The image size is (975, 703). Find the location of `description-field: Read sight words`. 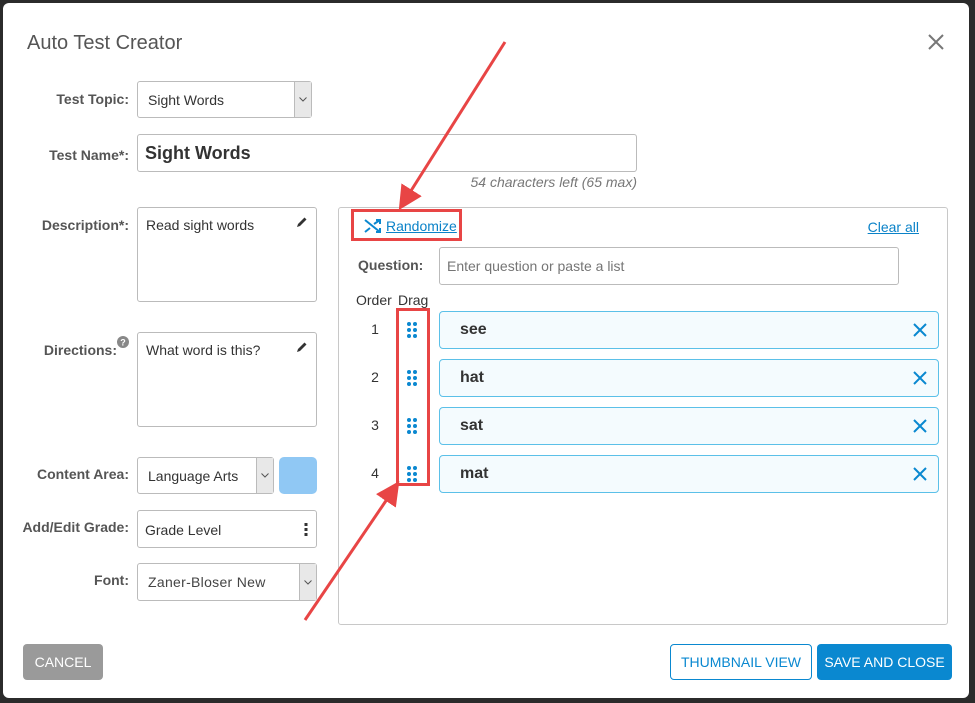

description-field: Read sight words is located at coordinates (227, 254).